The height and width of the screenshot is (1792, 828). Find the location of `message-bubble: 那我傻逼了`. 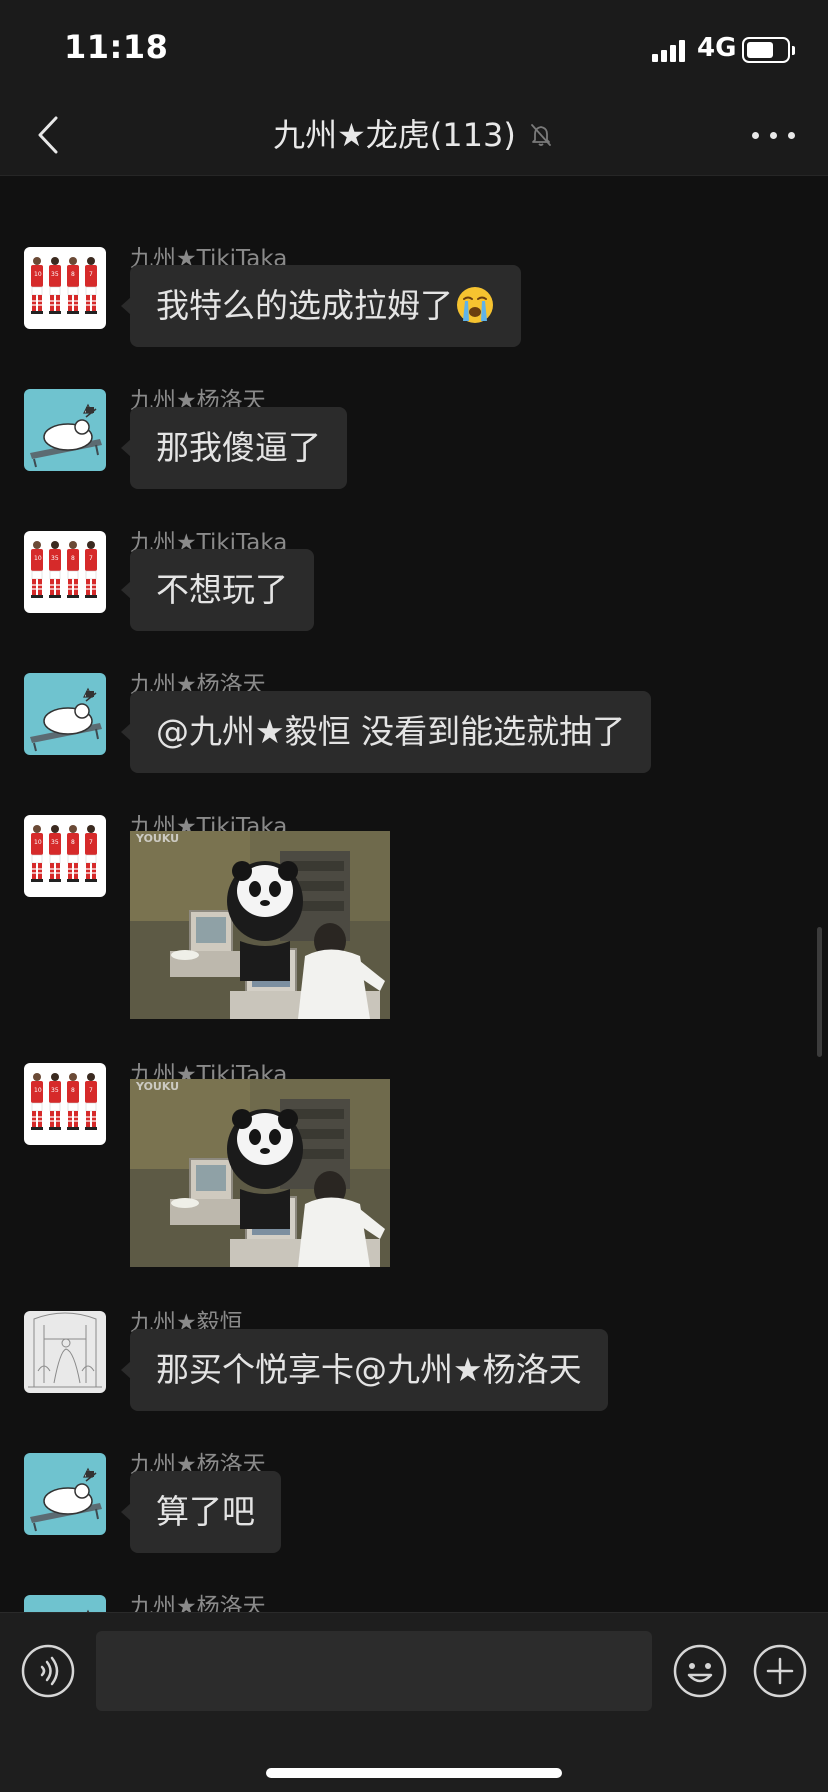

message-bubble: 那我傻逼了 is located at coordinates (234, 448).